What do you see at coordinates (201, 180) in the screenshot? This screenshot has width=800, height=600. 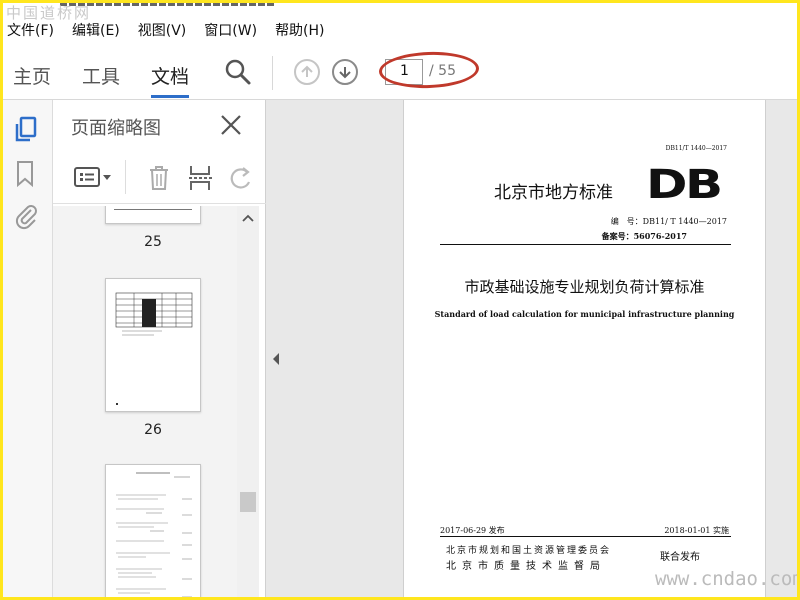 I see `extract-page-icon` at bounding box center [201, 180].